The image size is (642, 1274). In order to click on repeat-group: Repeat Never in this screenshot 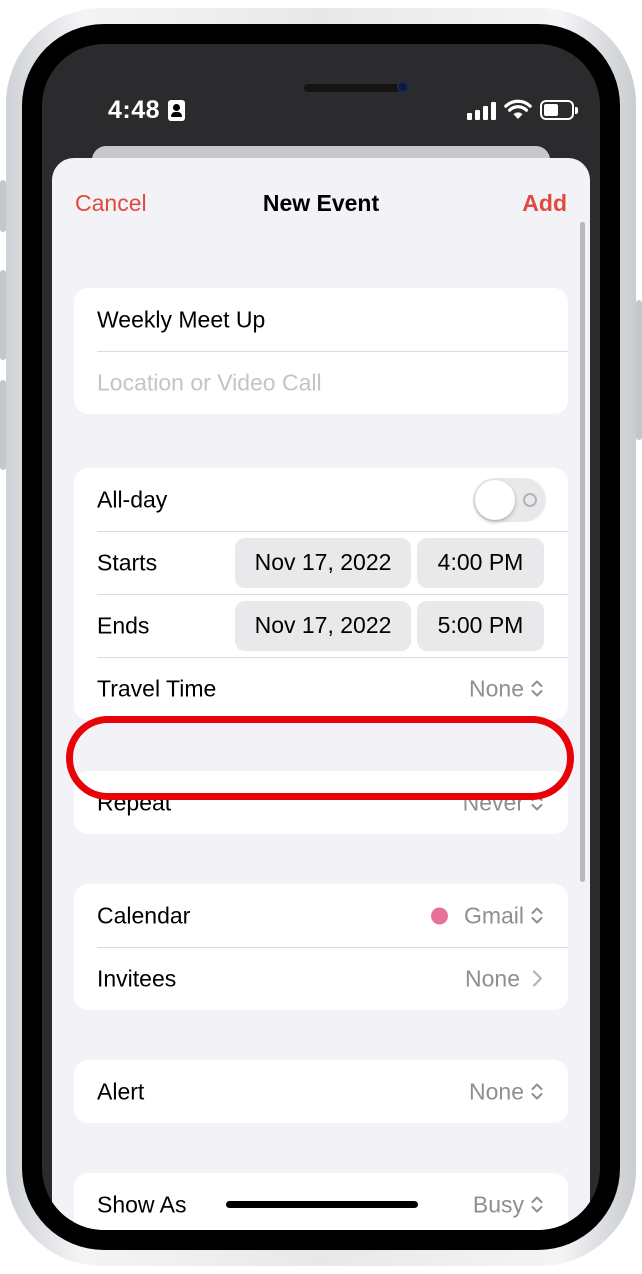, I will do `click(321, 802)`.